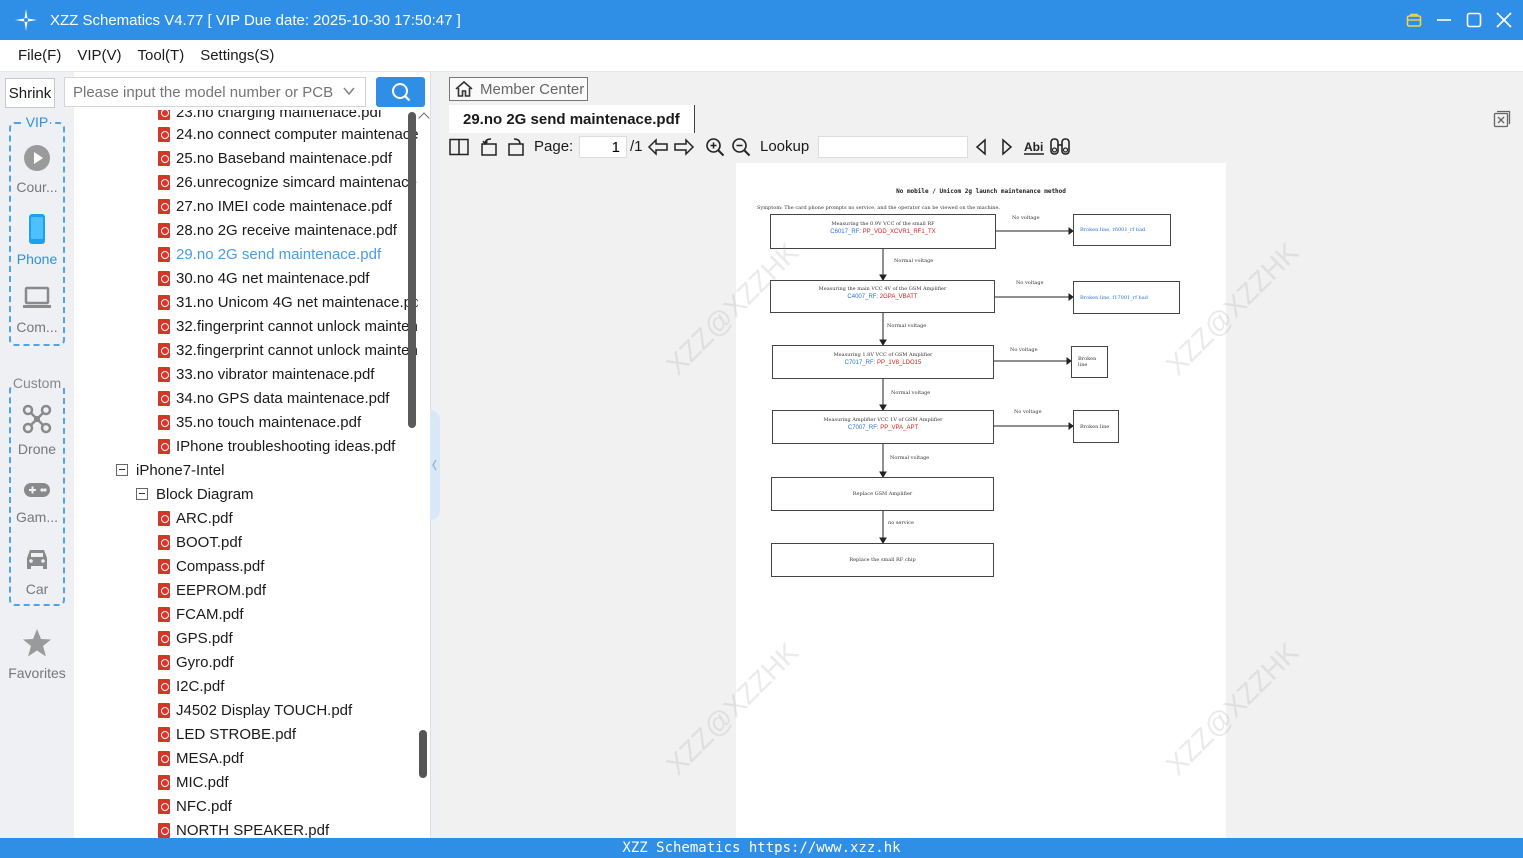 The width and height of the screenshot is (1523, 858). I want to click on tree-file-item: GPS.pdf, so click(195, 638).